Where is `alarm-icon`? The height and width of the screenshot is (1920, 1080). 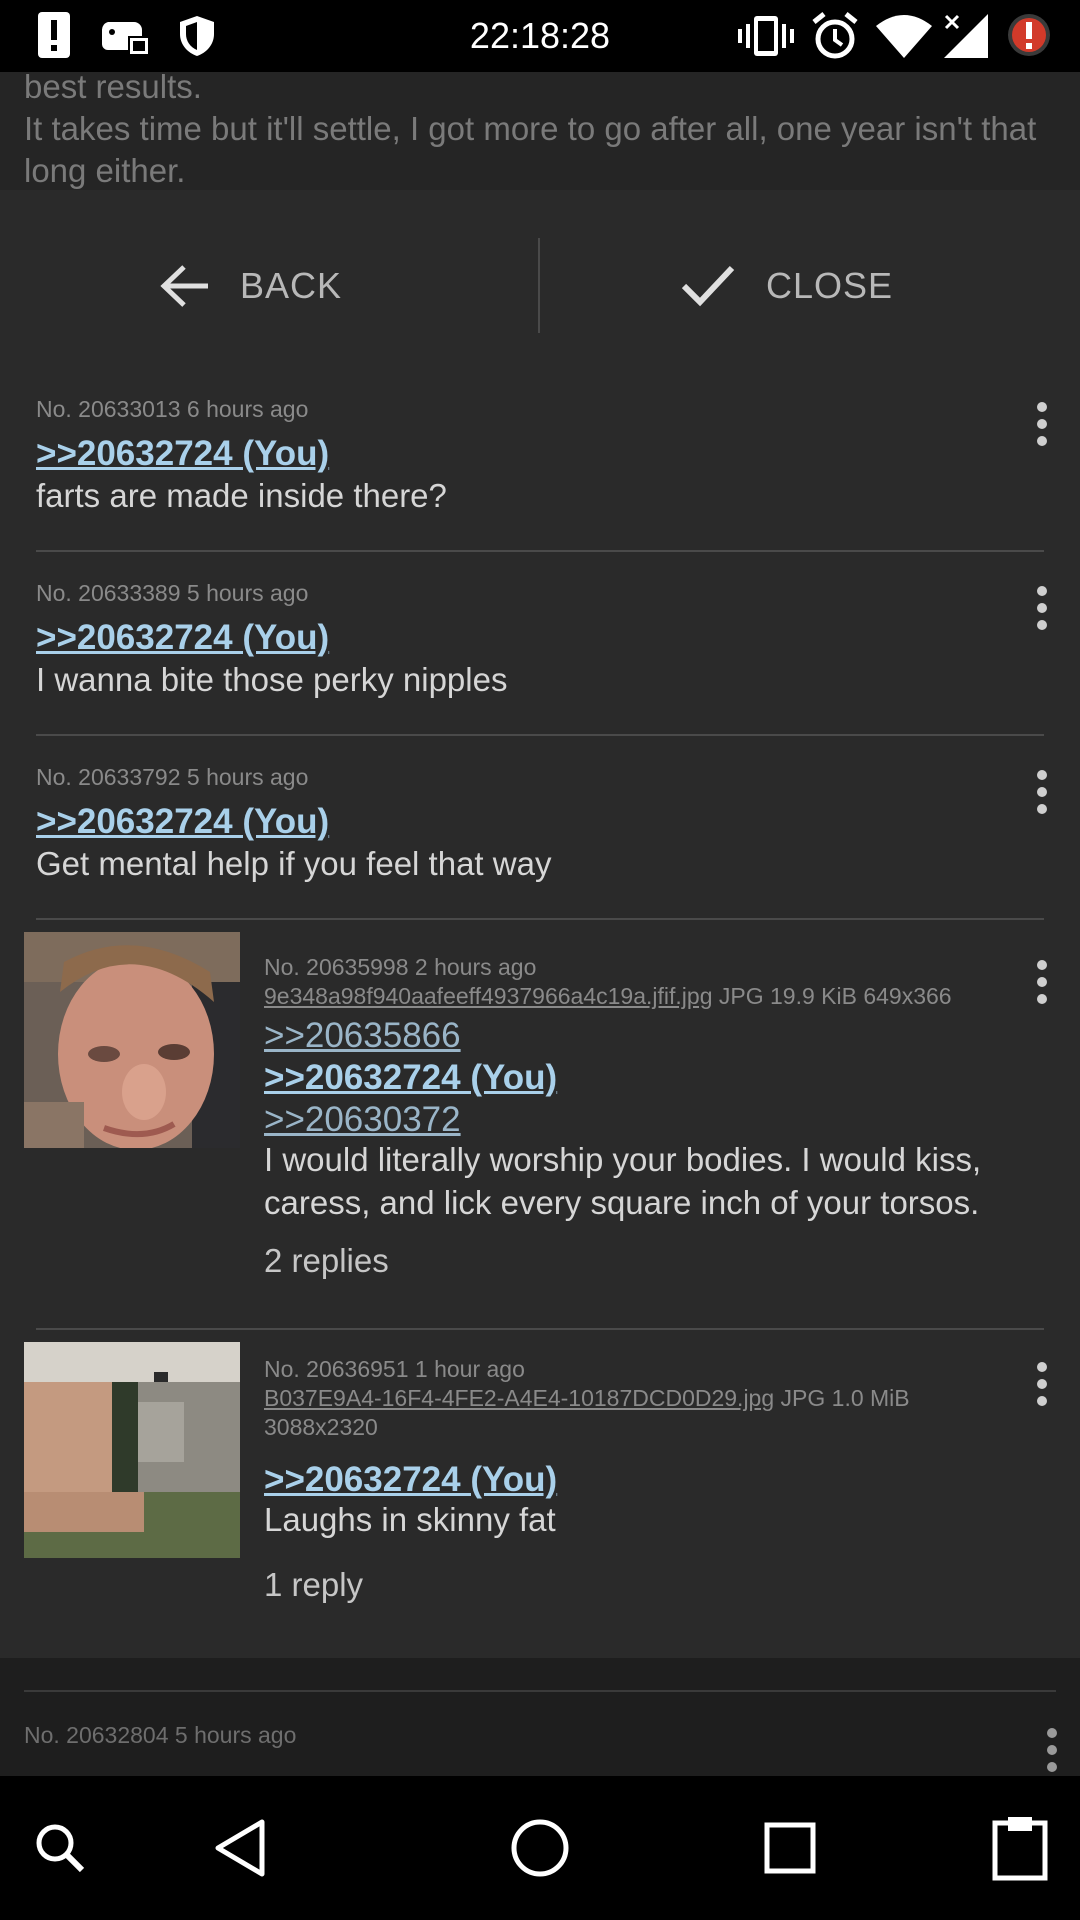
alarm-icon is located at coordinates (835, 38).